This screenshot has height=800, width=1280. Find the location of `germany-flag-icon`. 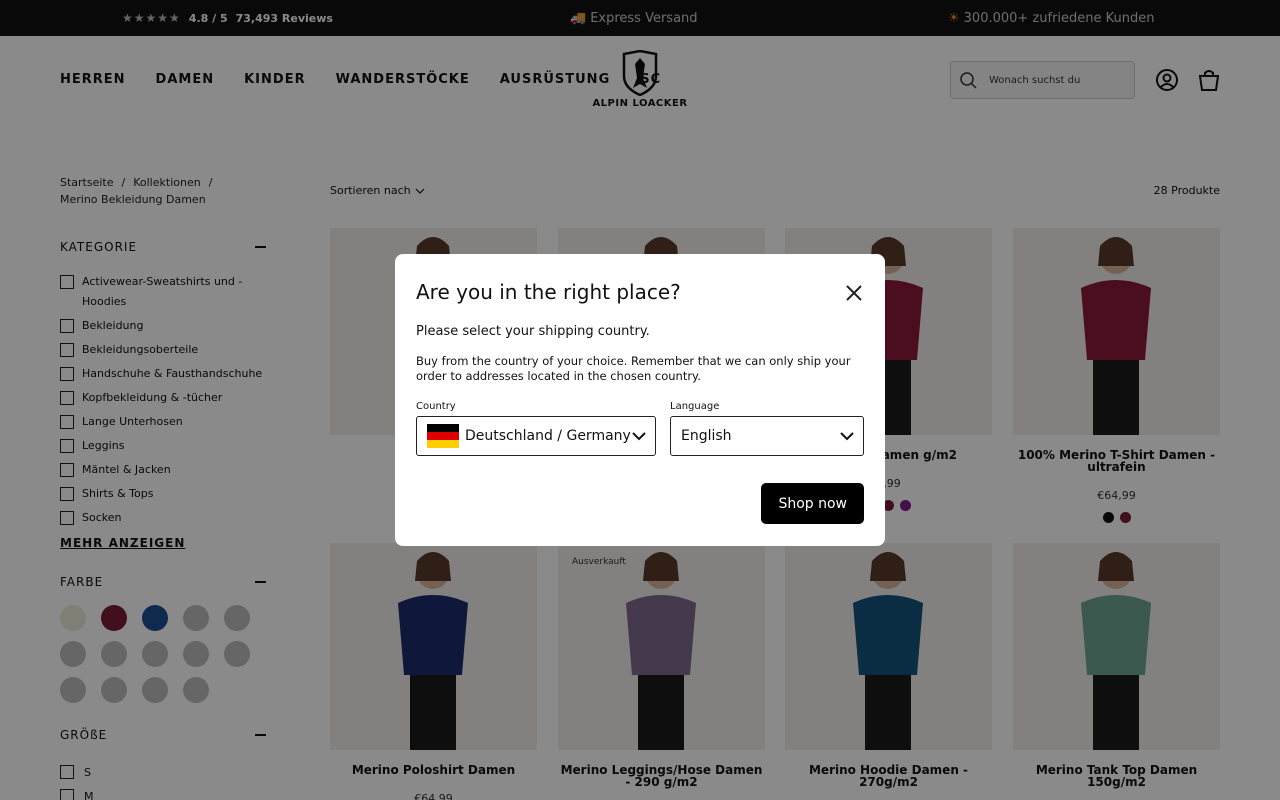

germany-flag-icon is located at coordinates (443, 436).